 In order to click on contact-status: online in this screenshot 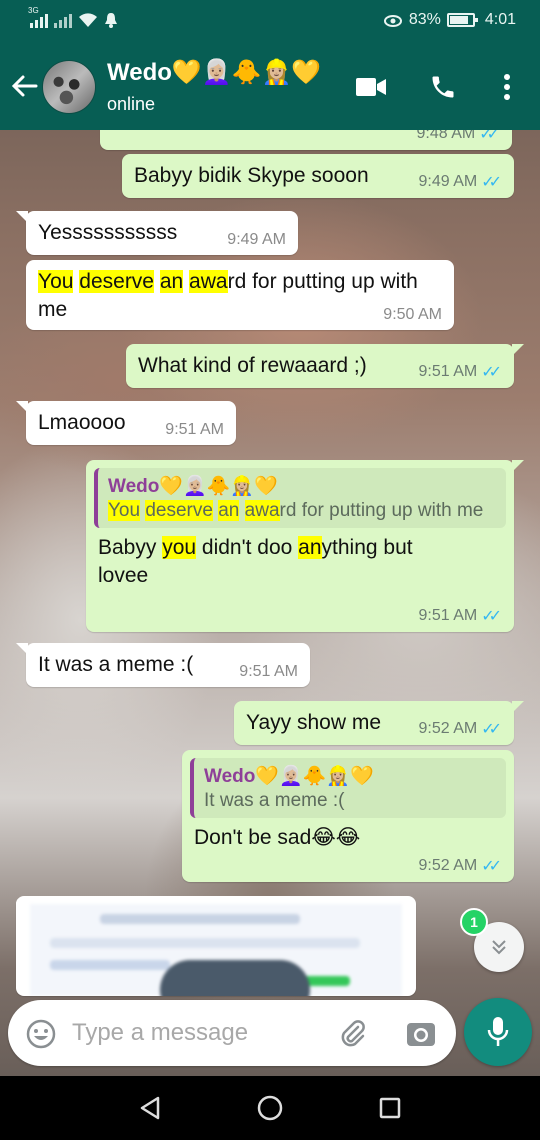, I will do `click(131, 104)`.